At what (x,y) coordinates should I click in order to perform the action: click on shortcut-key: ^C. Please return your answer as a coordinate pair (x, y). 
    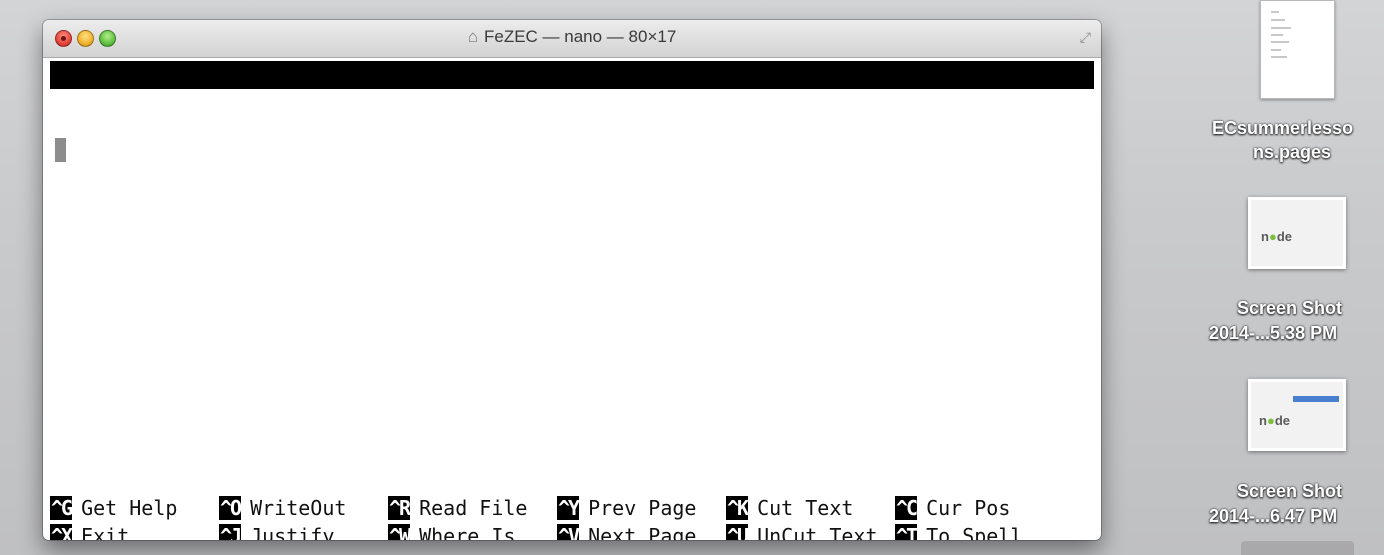
    Looking at the image, I should click on (906, 508).